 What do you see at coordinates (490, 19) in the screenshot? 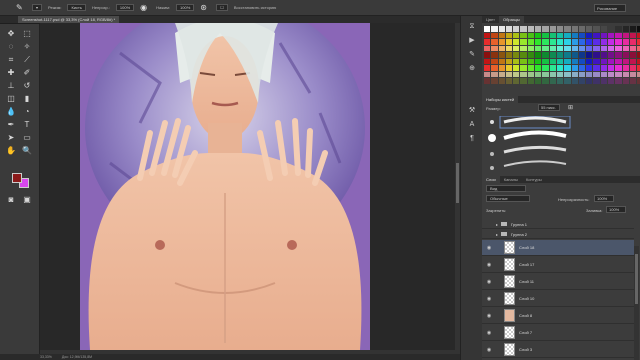
I see `tab-color: Цвет` at bounding box center [490, 19].